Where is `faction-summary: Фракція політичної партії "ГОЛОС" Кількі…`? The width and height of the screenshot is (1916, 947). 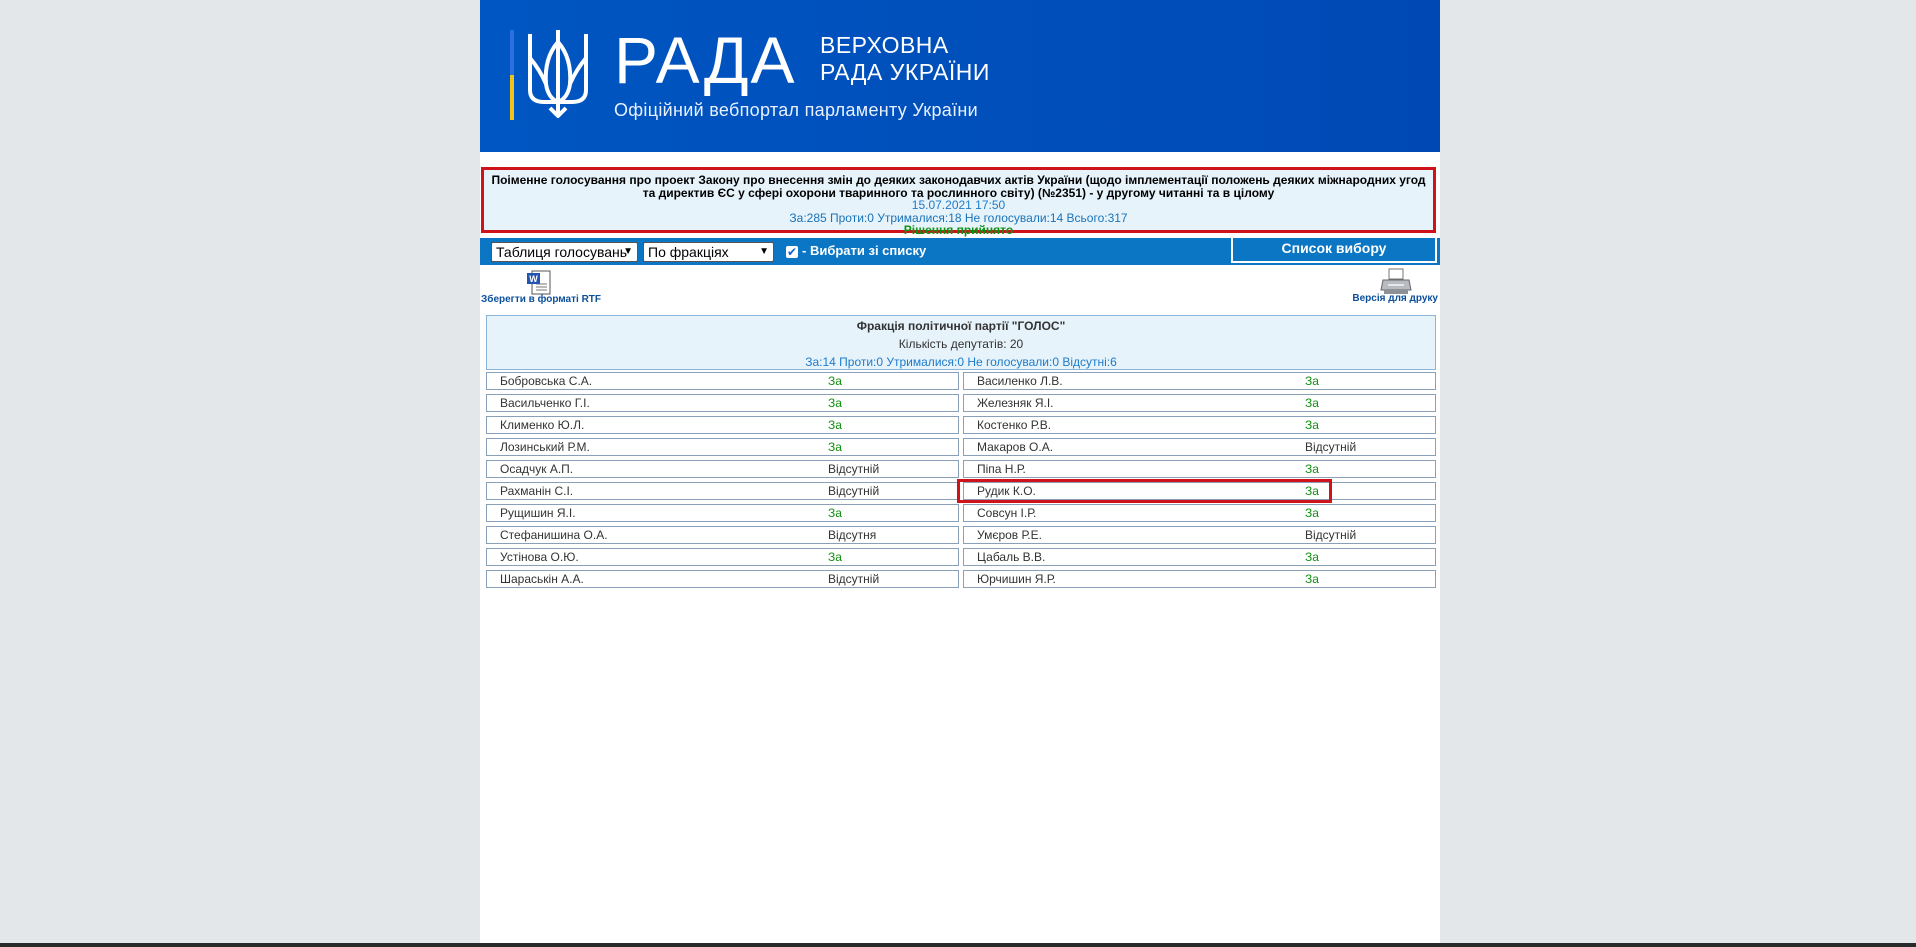
faction-summary: Фракція політичної партії "ГОЛОС" Кількі… is located at coordinates (961, 342).